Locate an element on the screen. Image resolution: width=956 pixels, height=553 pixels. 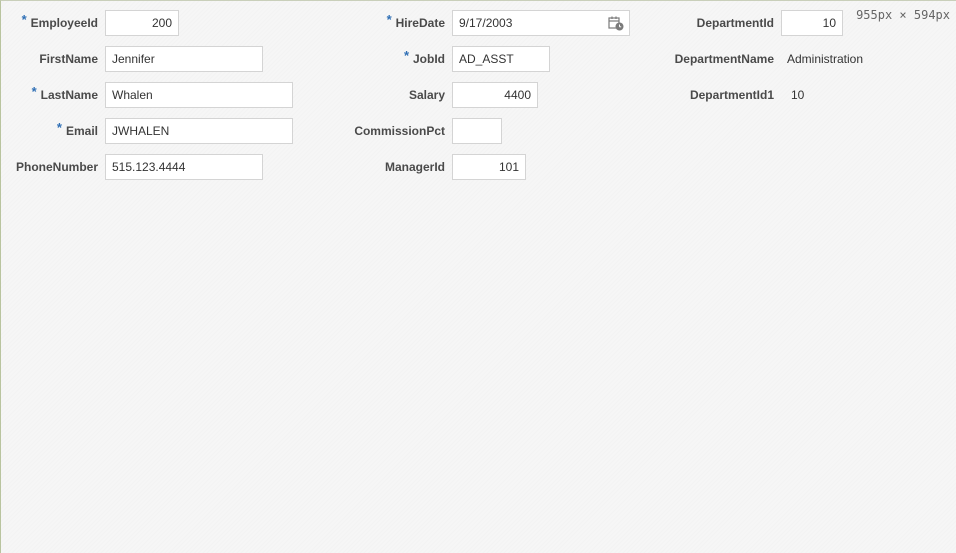
department-id-label-text: DepartmentId is located at coordinates (735, 23).